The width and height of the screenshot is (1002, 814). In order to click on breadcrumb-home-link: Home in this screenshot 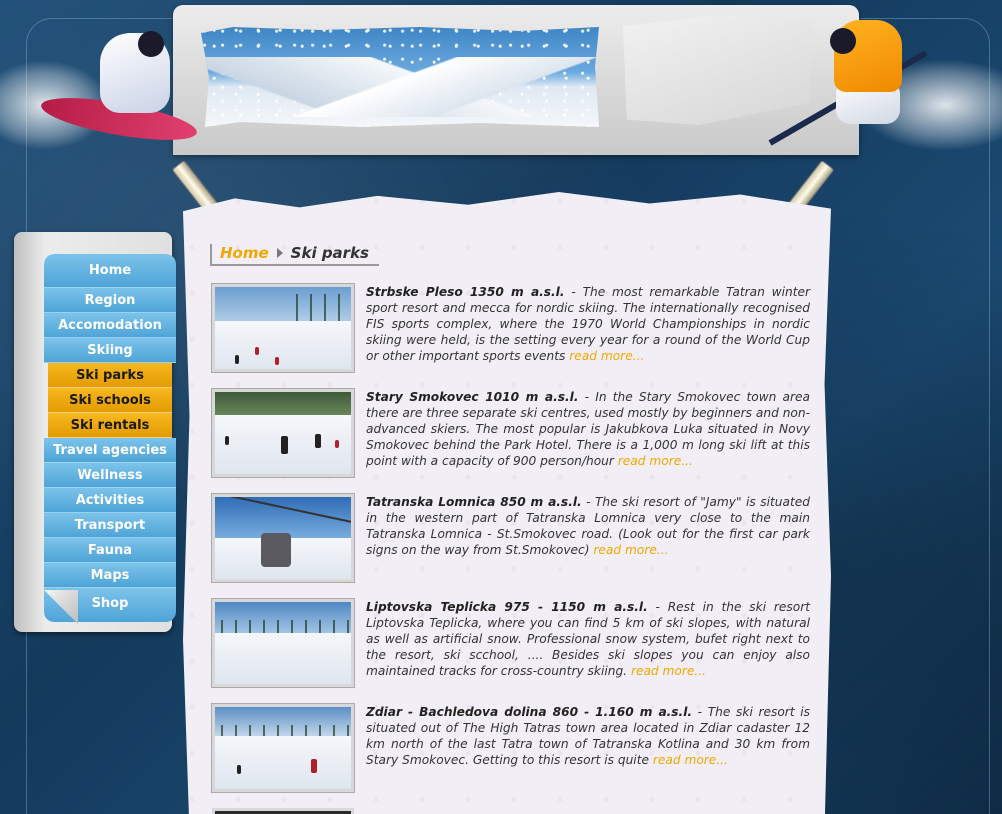, I will do `click(244, 253)`.